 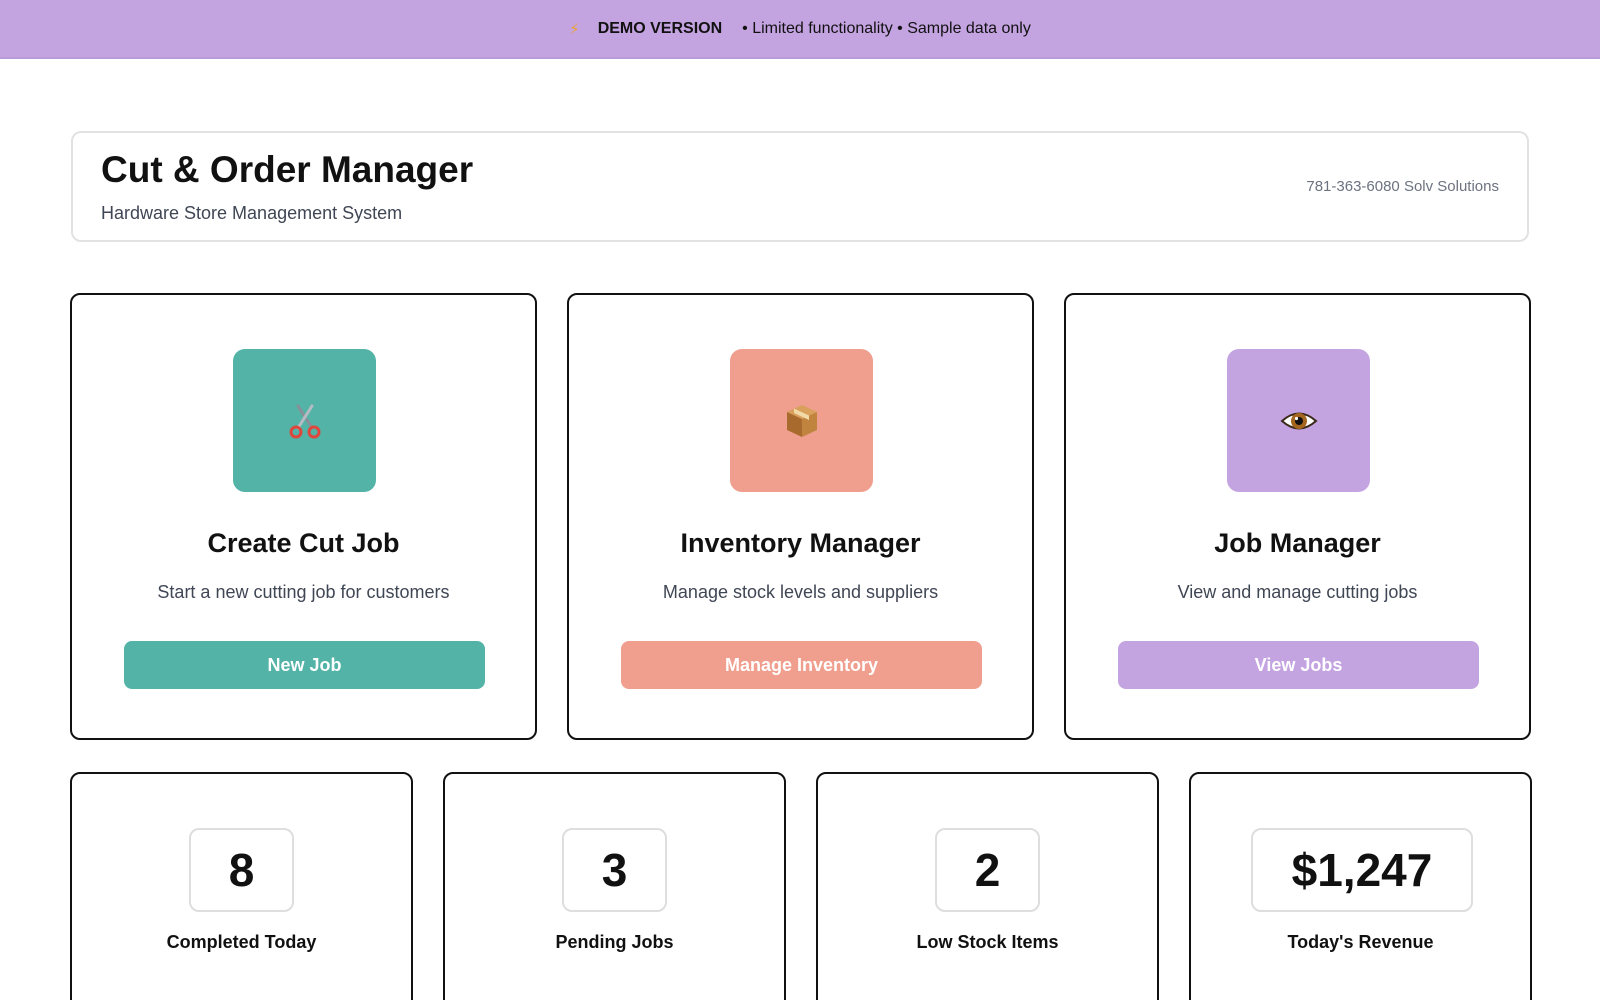 What do you see at coordinates (241, 870) in the screenshot?
I see `stat-value: 8` at bounding box center [241, 870].